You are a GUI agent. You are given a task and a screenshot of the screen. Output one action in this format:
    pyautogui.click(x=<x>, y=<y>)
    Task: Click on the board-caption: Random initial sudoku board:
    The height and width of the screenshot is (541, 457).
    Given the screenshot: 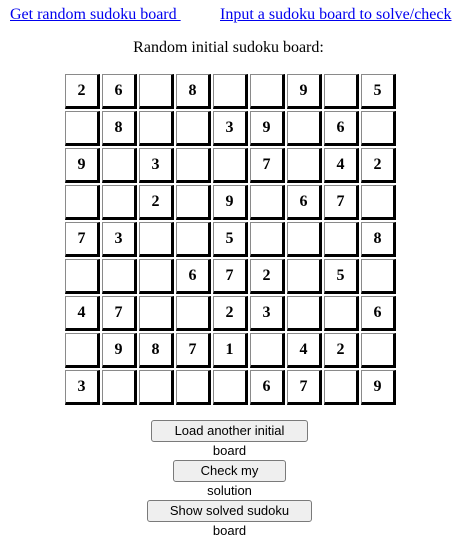 What is the action you would take?
    pyautogui.click(x=228, y=47)
    